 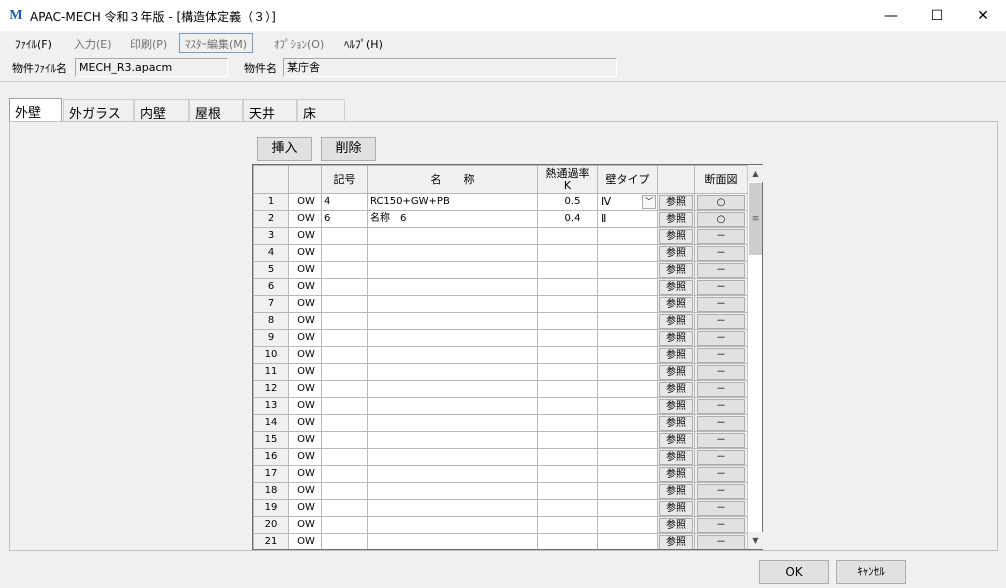 What do you see at coordinates (271, 491) in the screenshot?
I see `row-number: 18` at bounding box center [271, 491].